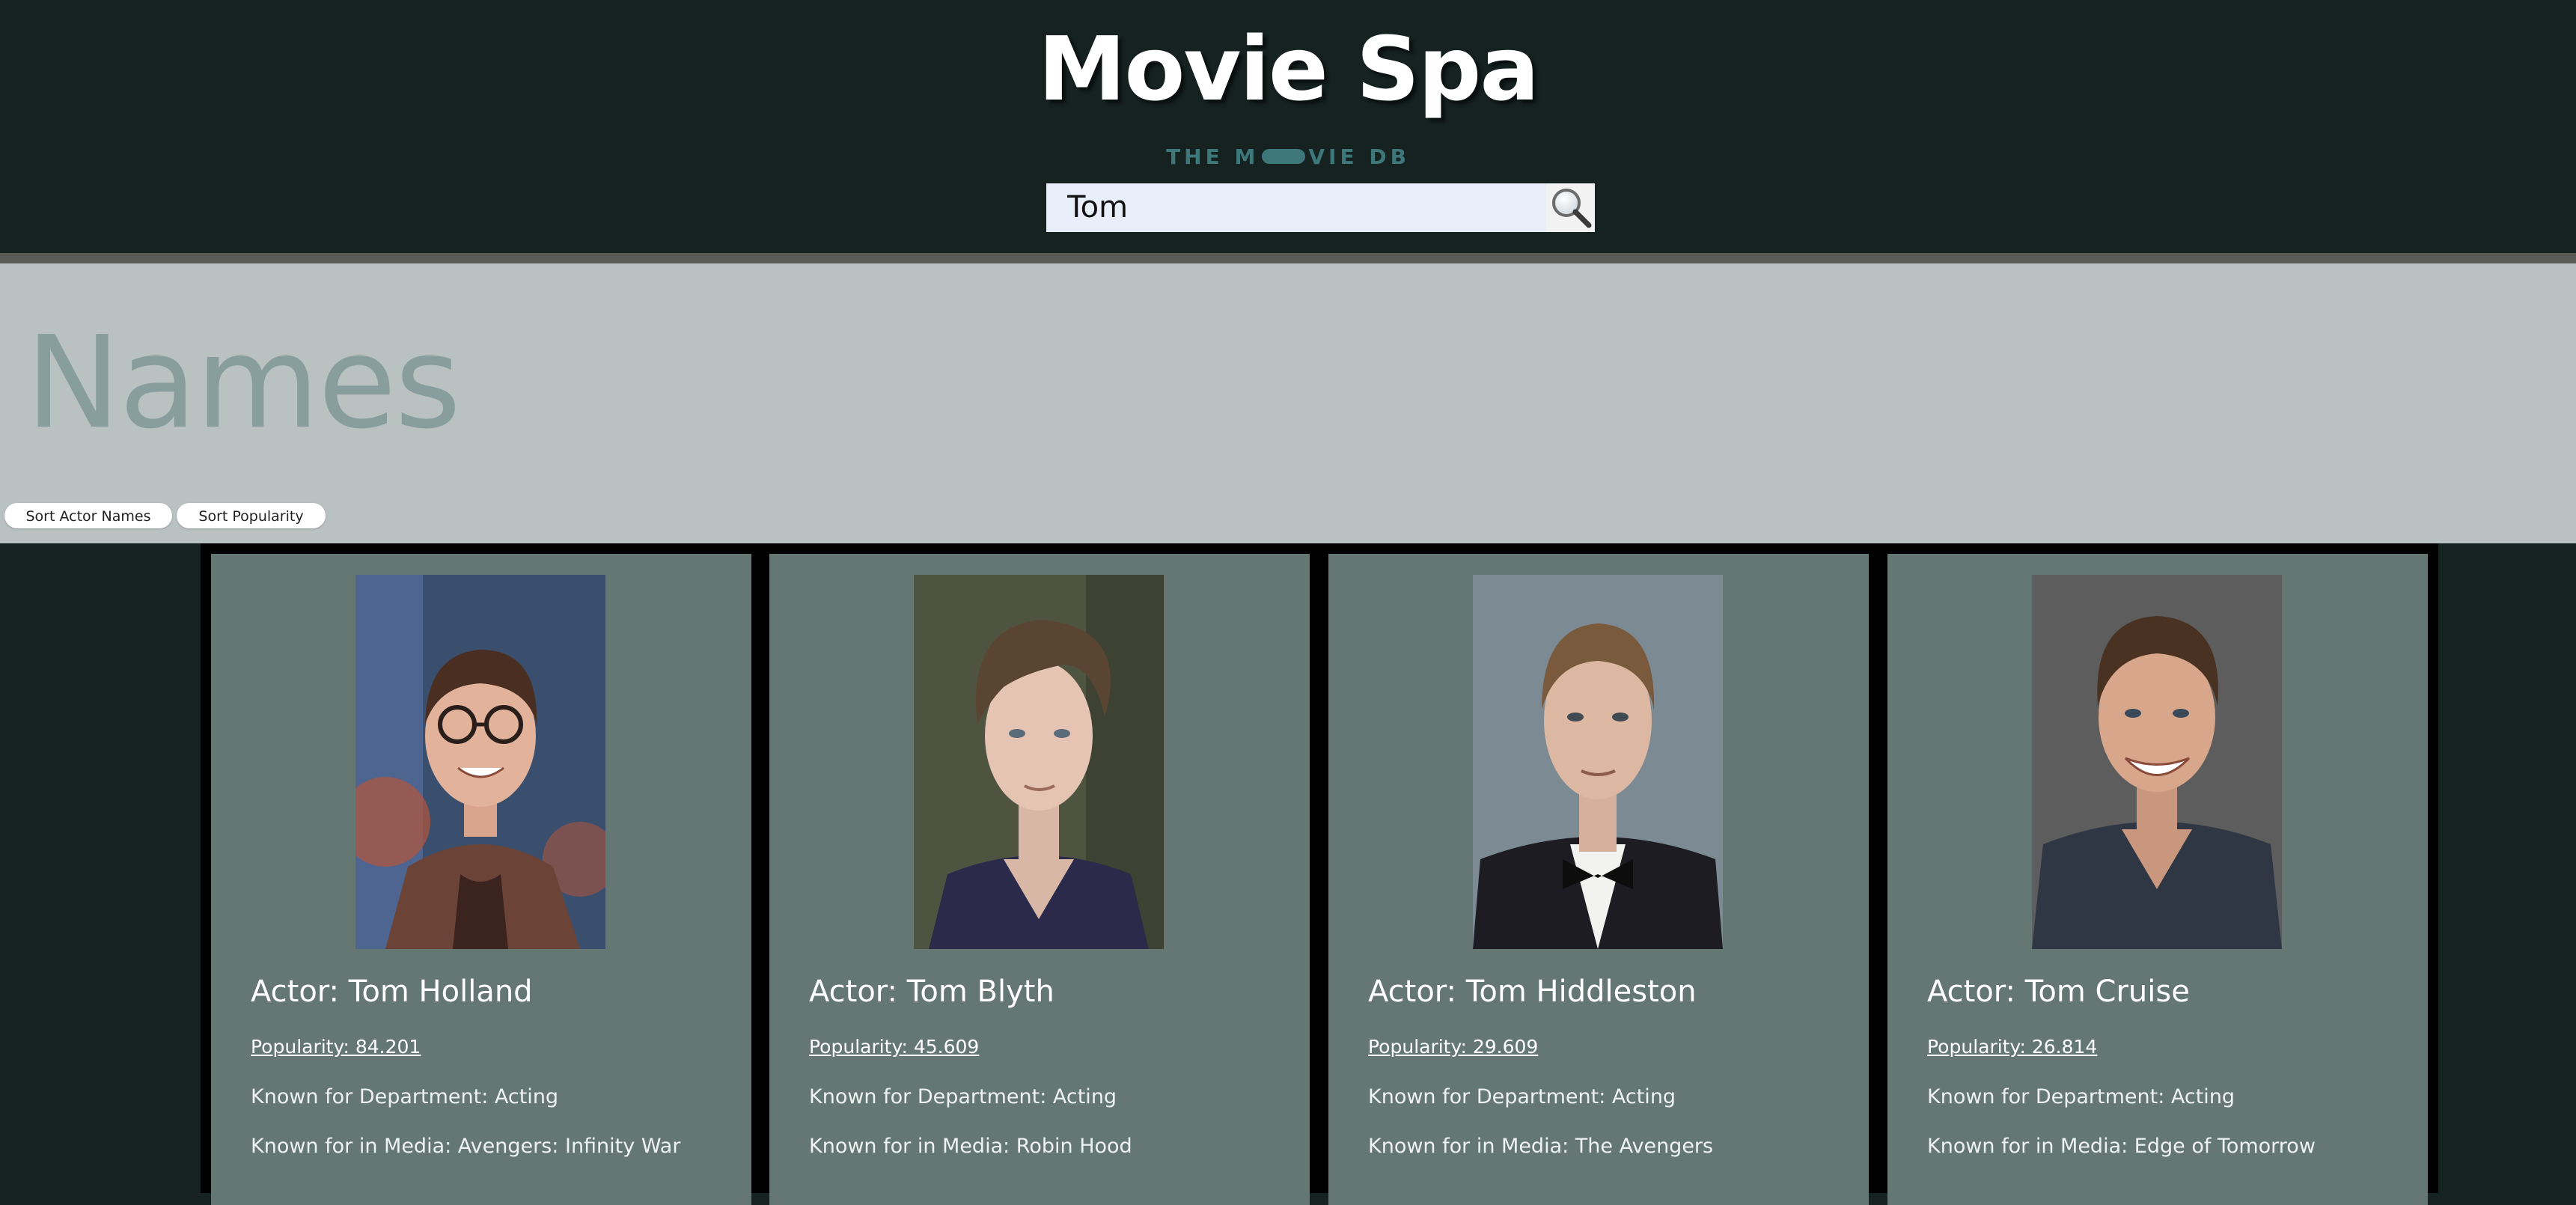 The width and height of the screenshot is (2576, 1205). Describe the element at coordinates (1288, 68) in the screenshot. I see `site-title: Movie Spa` at that location.